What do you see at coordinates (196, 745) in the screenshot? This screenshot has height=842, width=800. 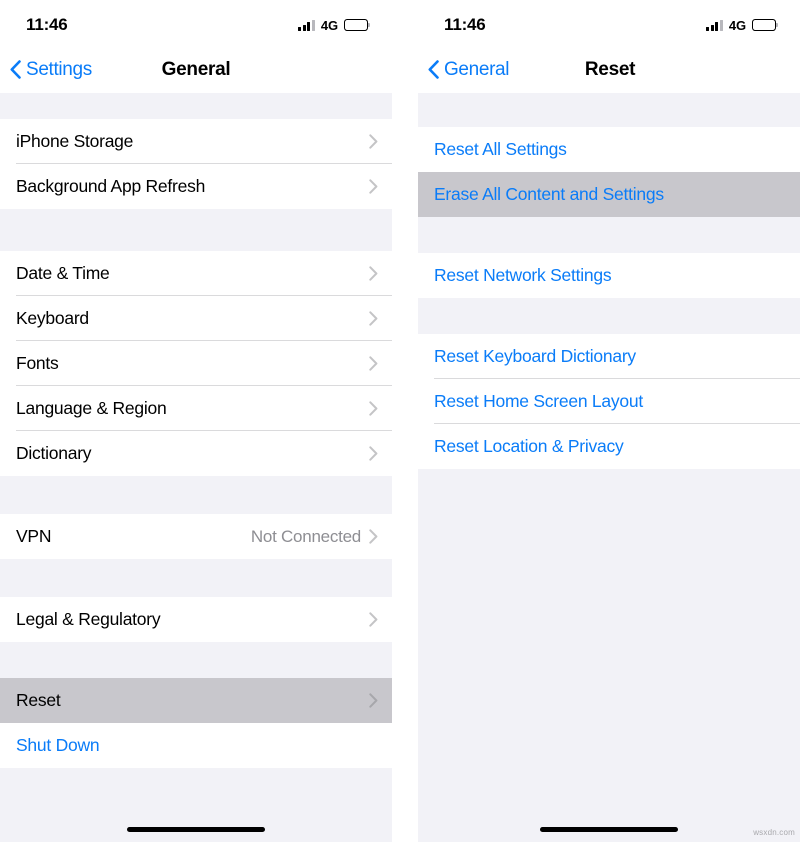 I see `list-item-shut-down: Shut Down` at bounding box center [196, 745].